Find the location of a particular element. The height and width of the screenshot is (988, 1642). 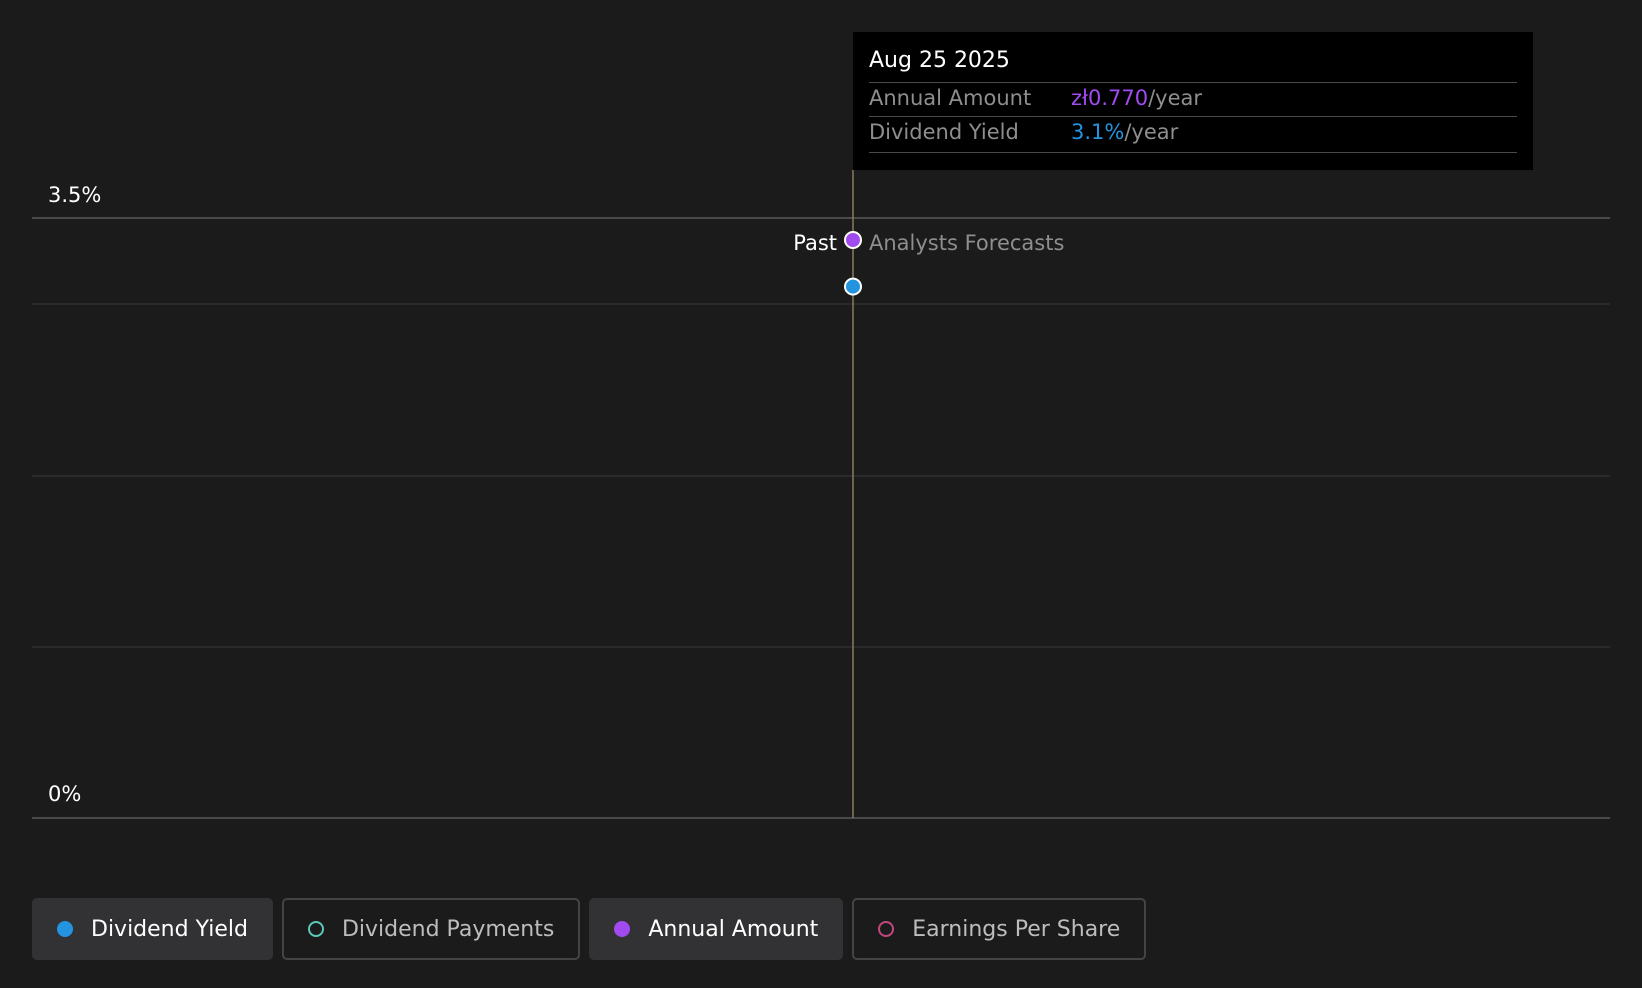

forecast-label: Analysts Forecasts is located at coordinates (966, 243).